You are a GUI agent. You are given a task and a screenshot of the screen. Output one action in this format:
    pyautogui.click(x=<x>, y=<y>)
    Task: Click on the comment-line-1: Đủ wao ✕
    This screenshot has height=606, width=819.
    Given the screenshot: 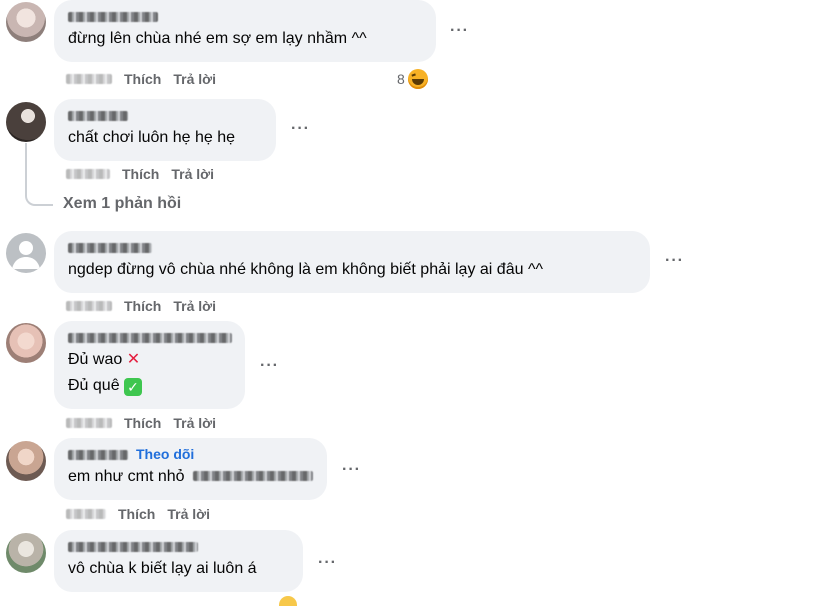 What is the action you would take?
    pyautogui.click(x=104, y=359)
    